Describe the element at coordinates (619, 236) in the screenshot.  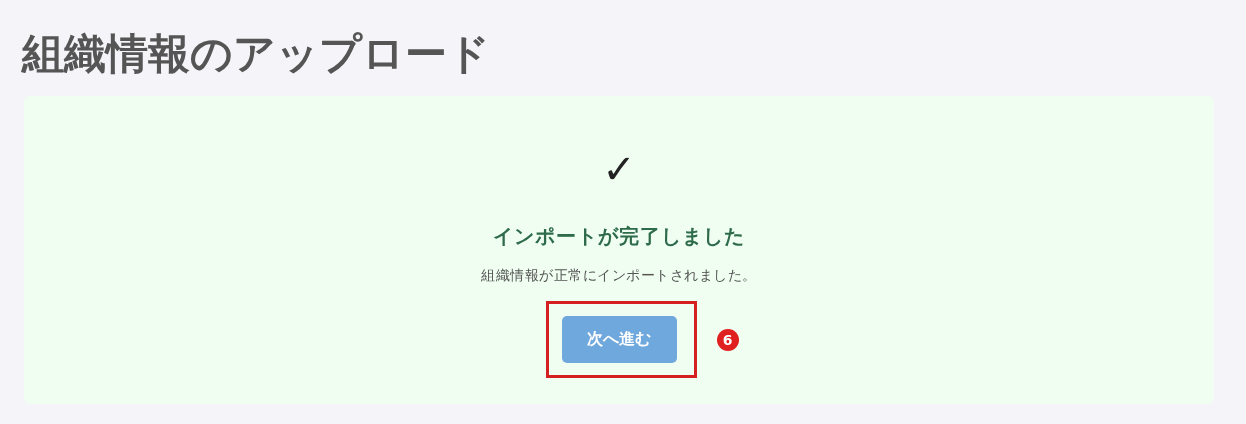
I see `success-heading: インポートが完了しました` at that location.